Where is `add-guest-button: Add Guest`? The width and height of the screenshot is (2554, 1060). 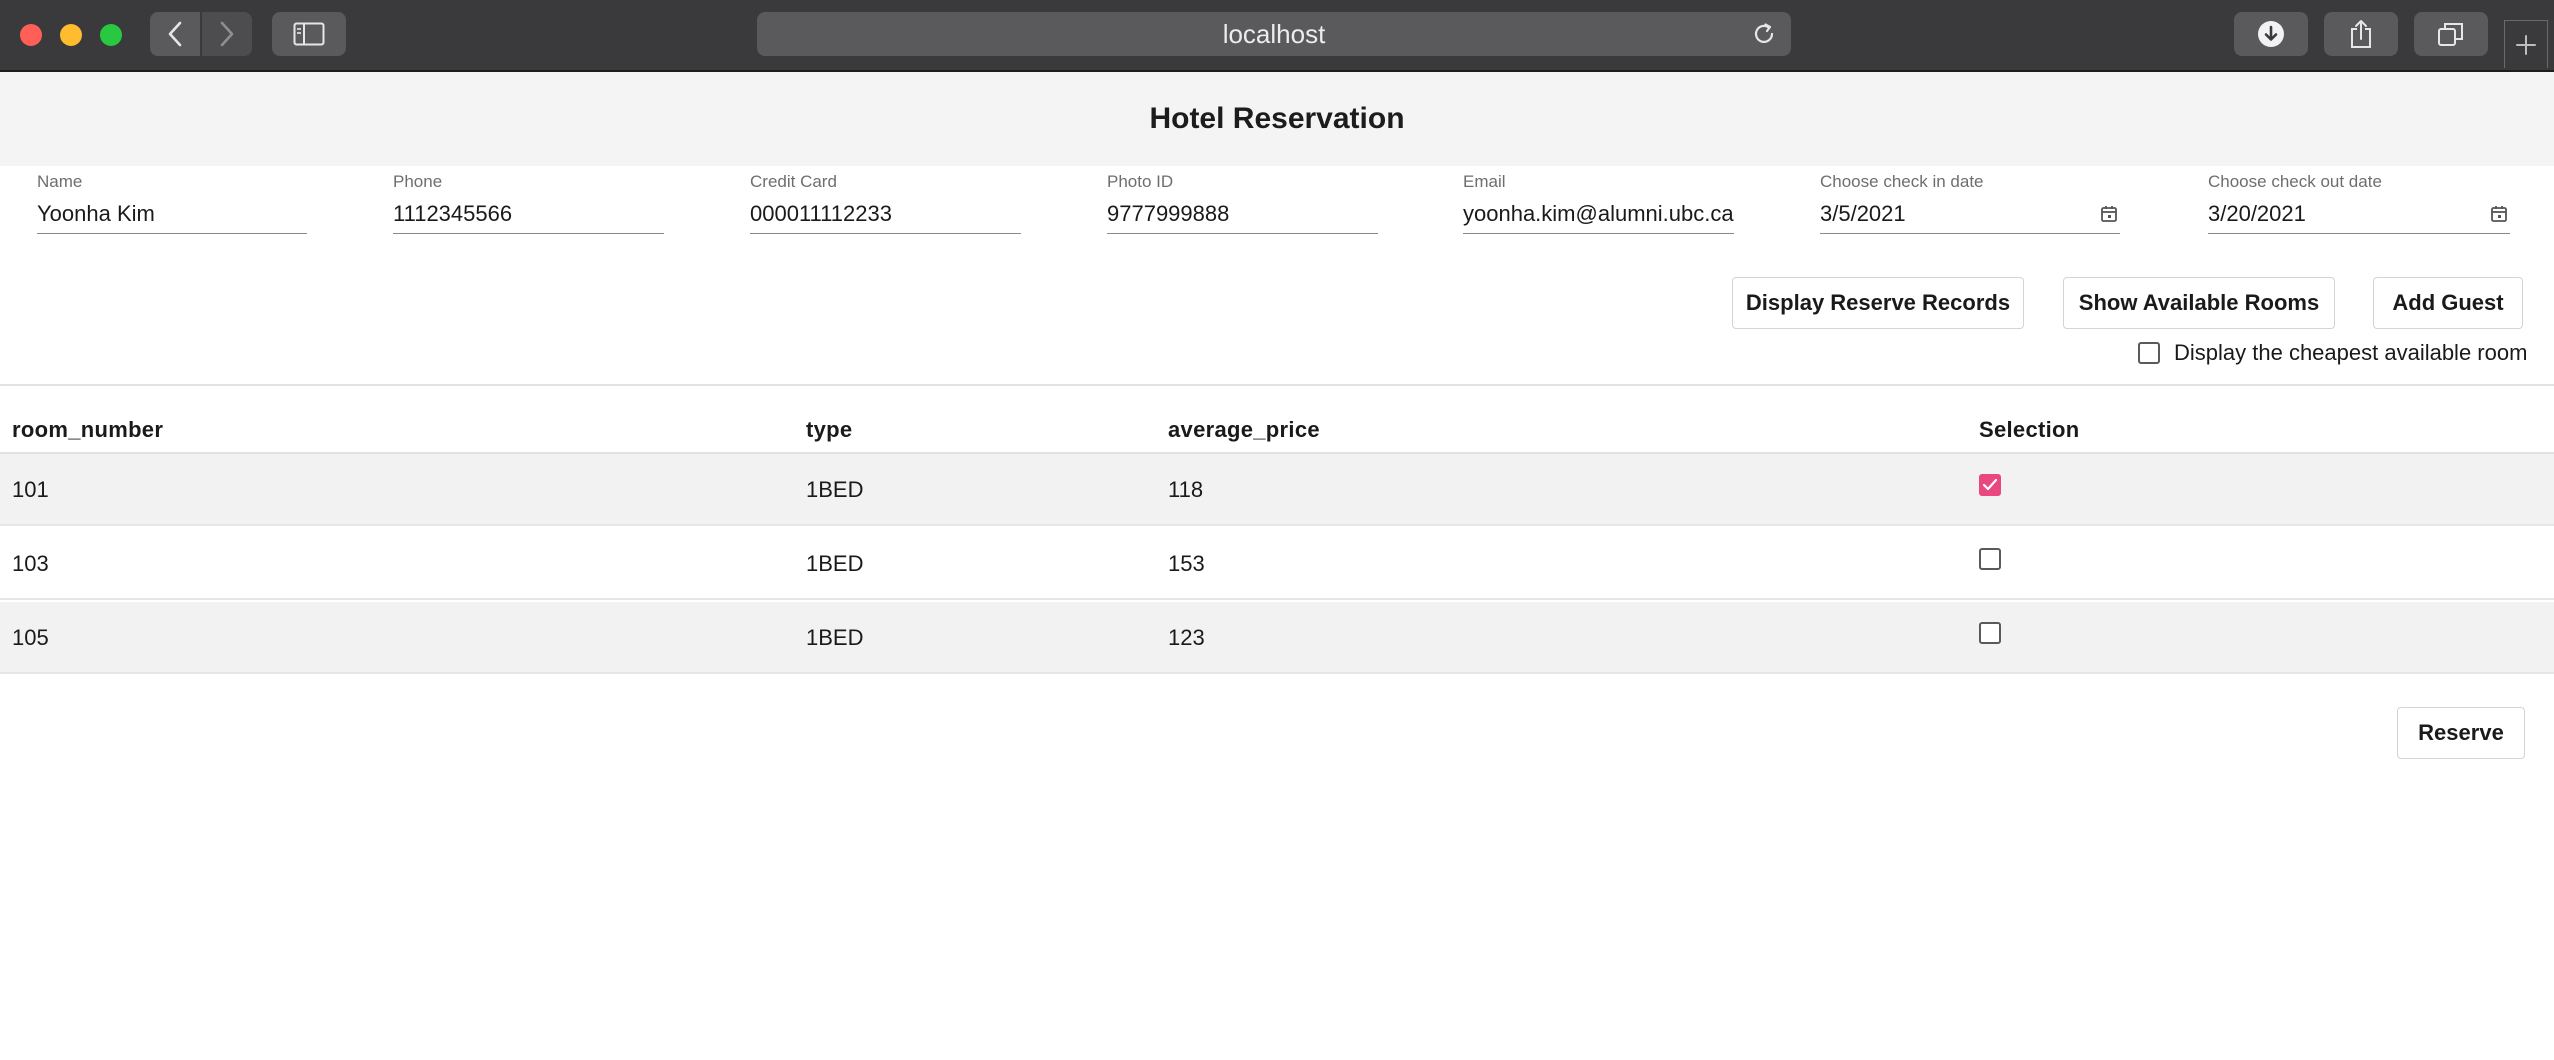 add-guest-button: Add Guest is located at coordinates (2448, 303).